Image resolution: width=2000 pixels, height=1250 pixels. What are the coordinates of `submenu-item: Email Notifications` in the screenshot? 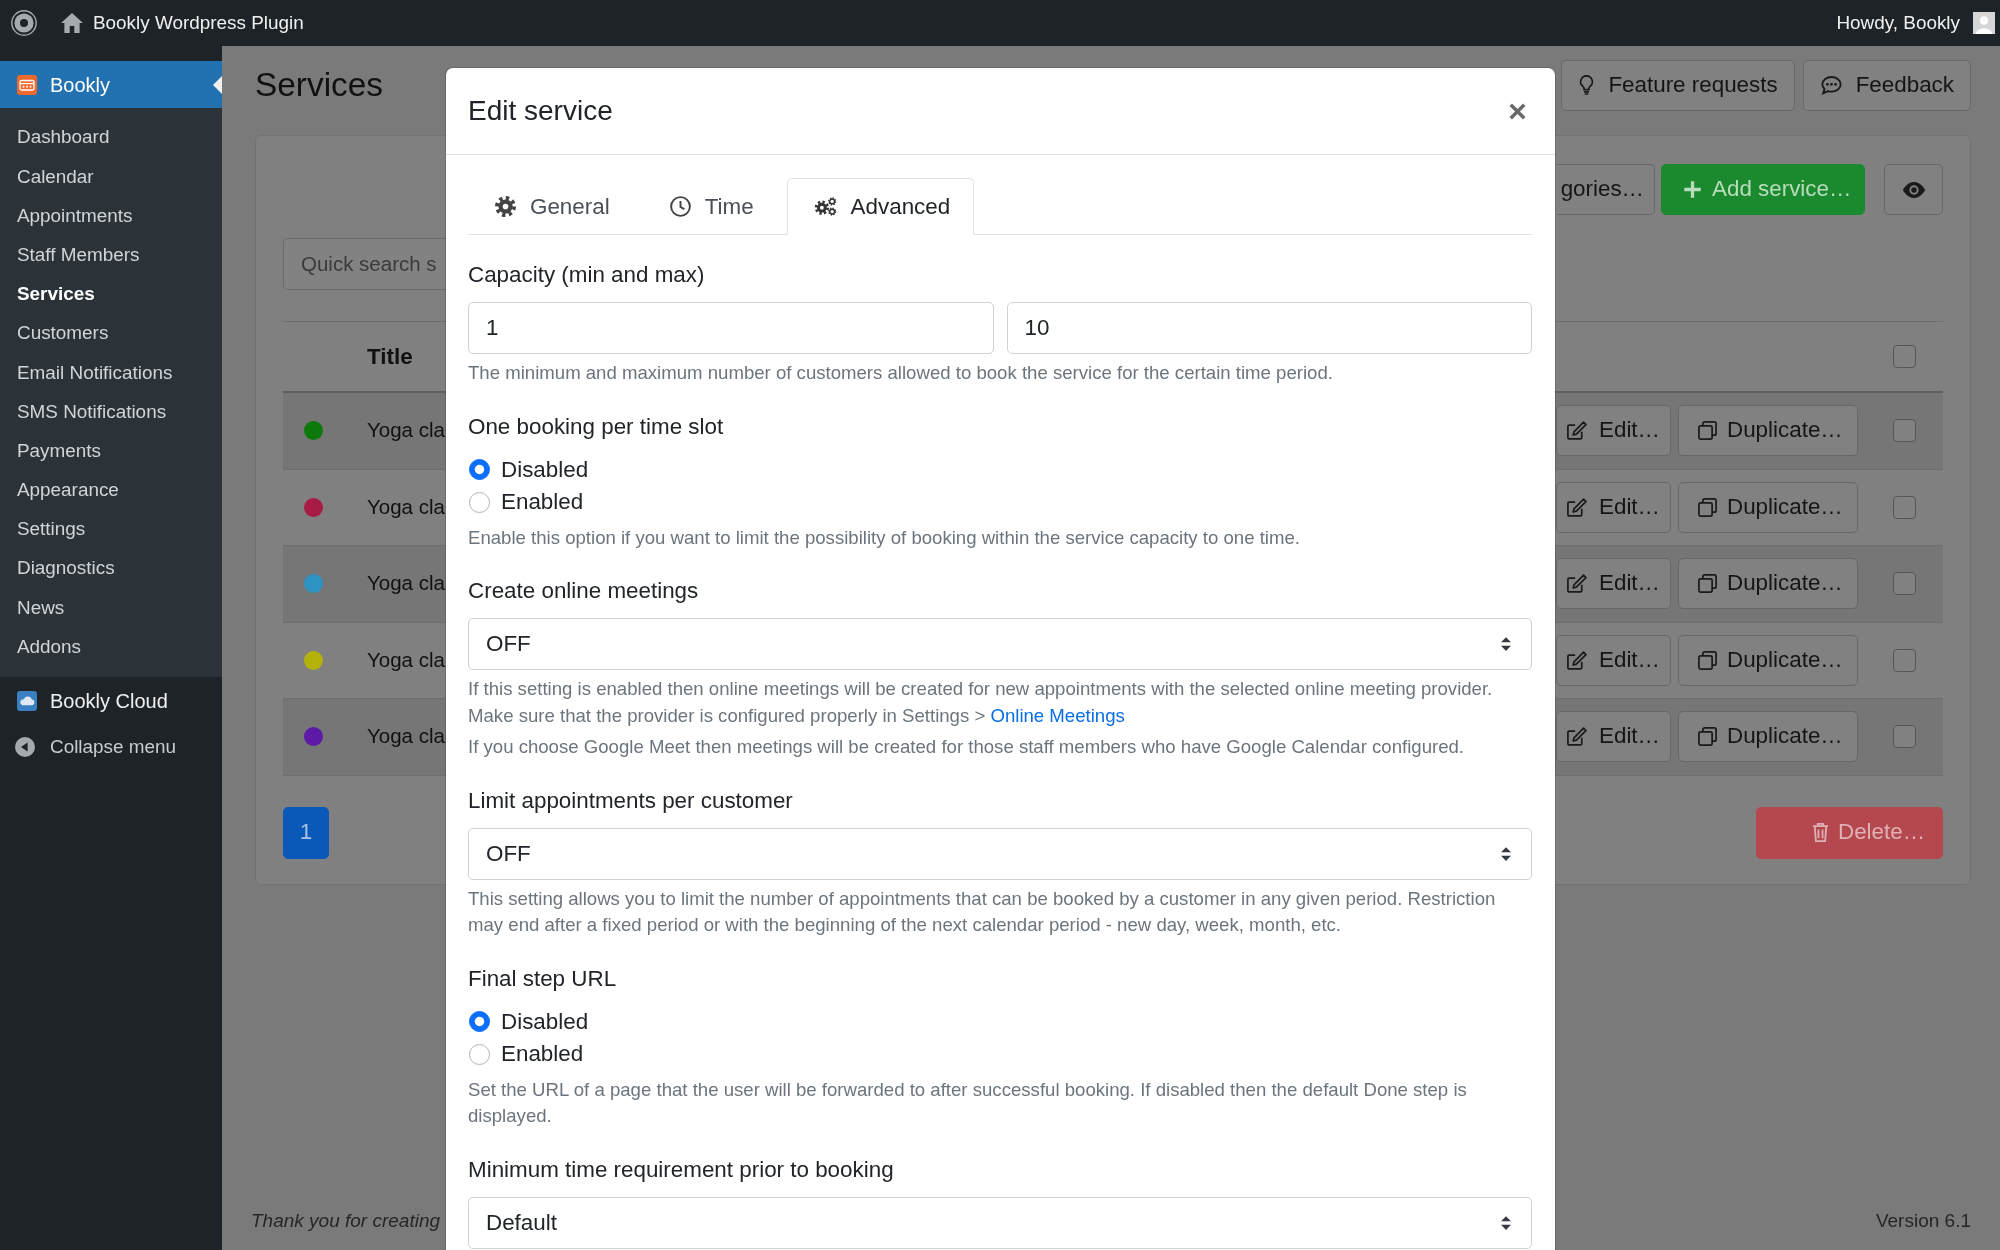 It's located at (111, 373).